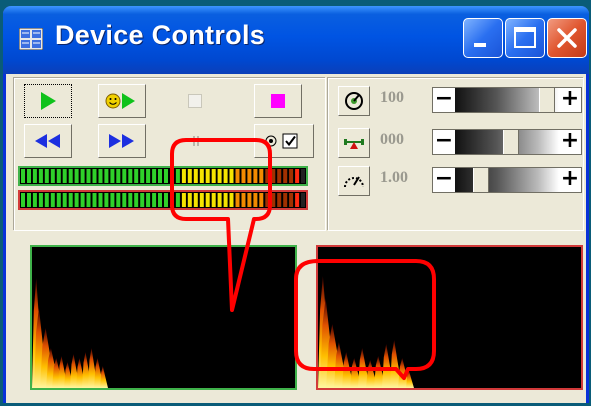  Describe the element at coordinates (354, 101) in the screenshot. I see `dial-button` at that location.